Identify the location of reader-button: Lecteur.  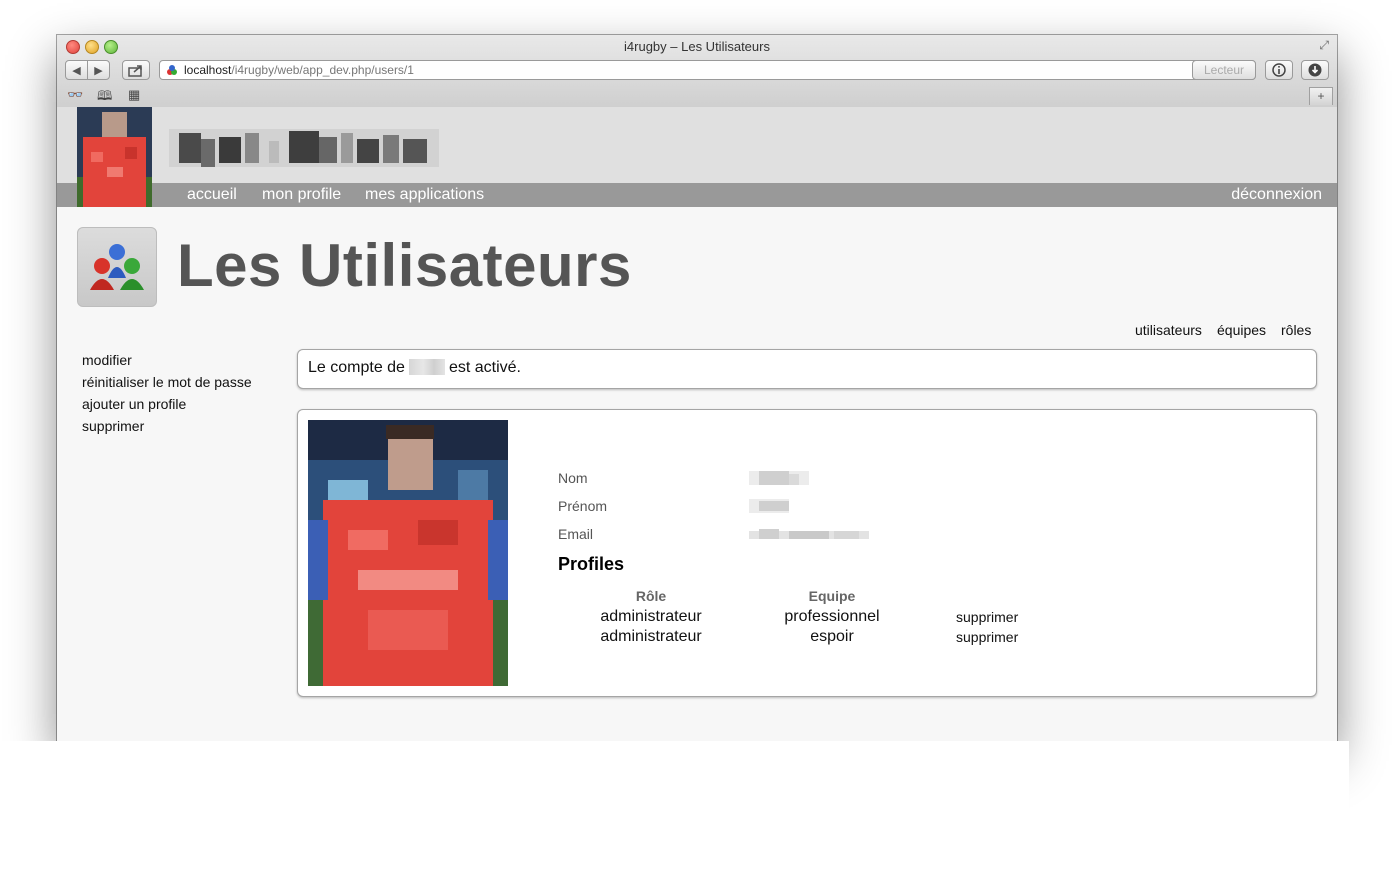
(1224, 70).